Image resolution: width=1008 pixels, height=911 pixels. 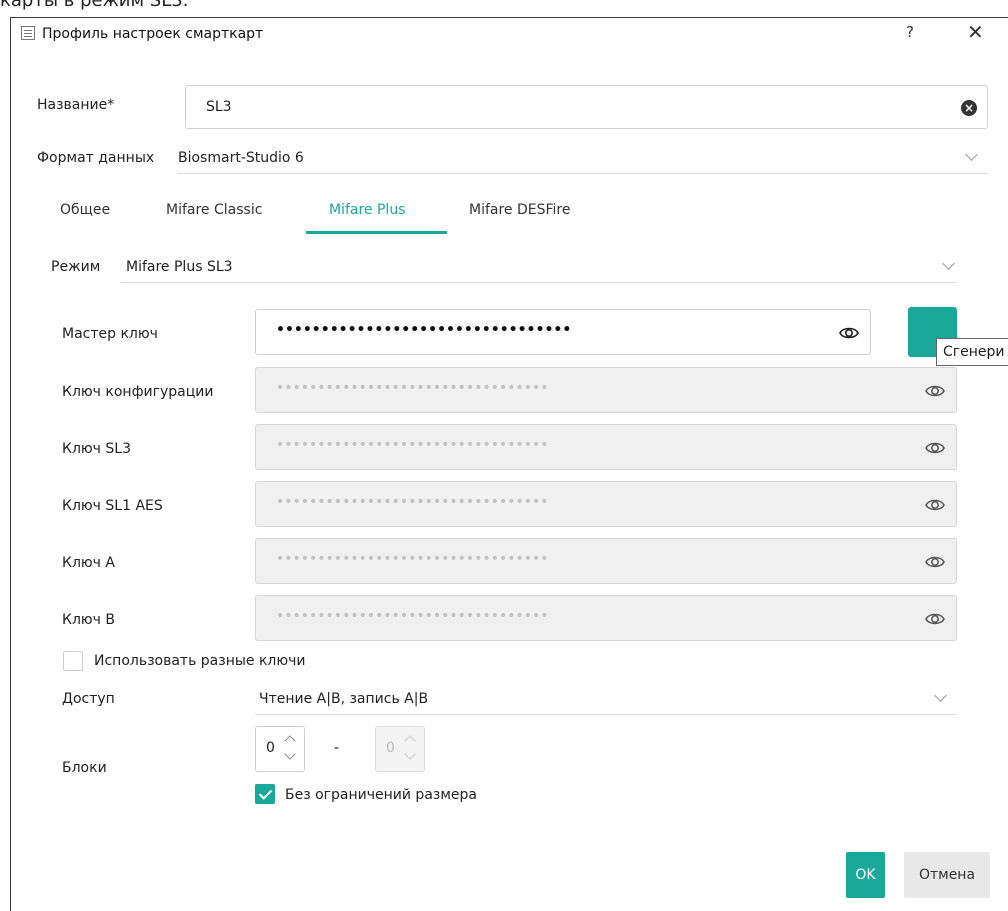 I want to click on access-value: Чтение A|B, запись A|B, so click(x=344, y=699).